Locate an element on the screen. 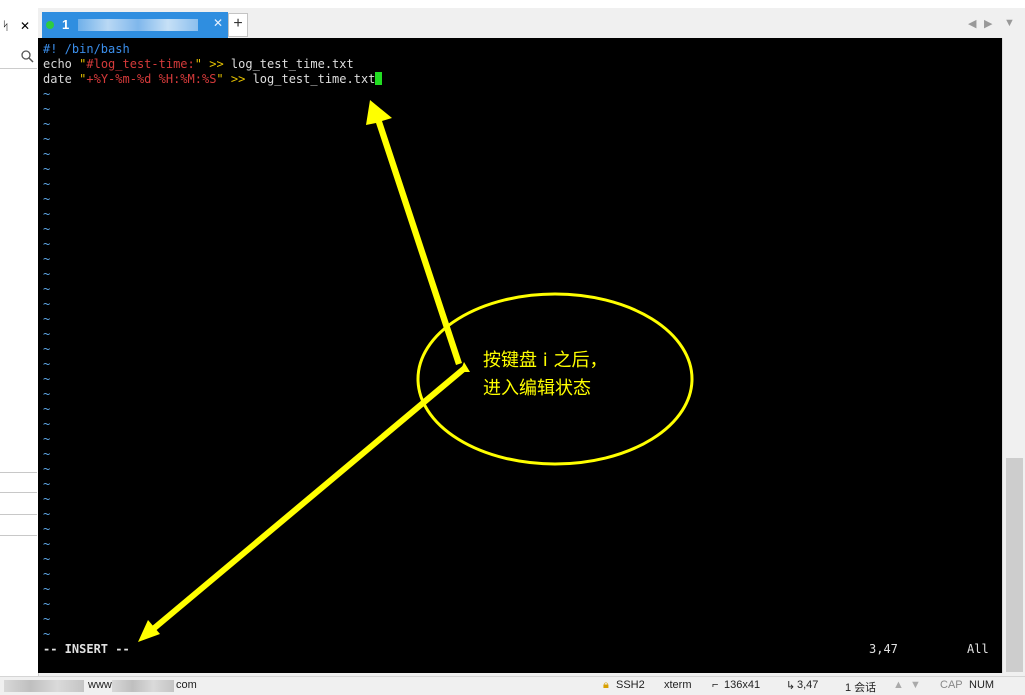 This screenshot has width=1025, height=695. script-line-1: #! /bin/bash is located at coordinates (86, 49).